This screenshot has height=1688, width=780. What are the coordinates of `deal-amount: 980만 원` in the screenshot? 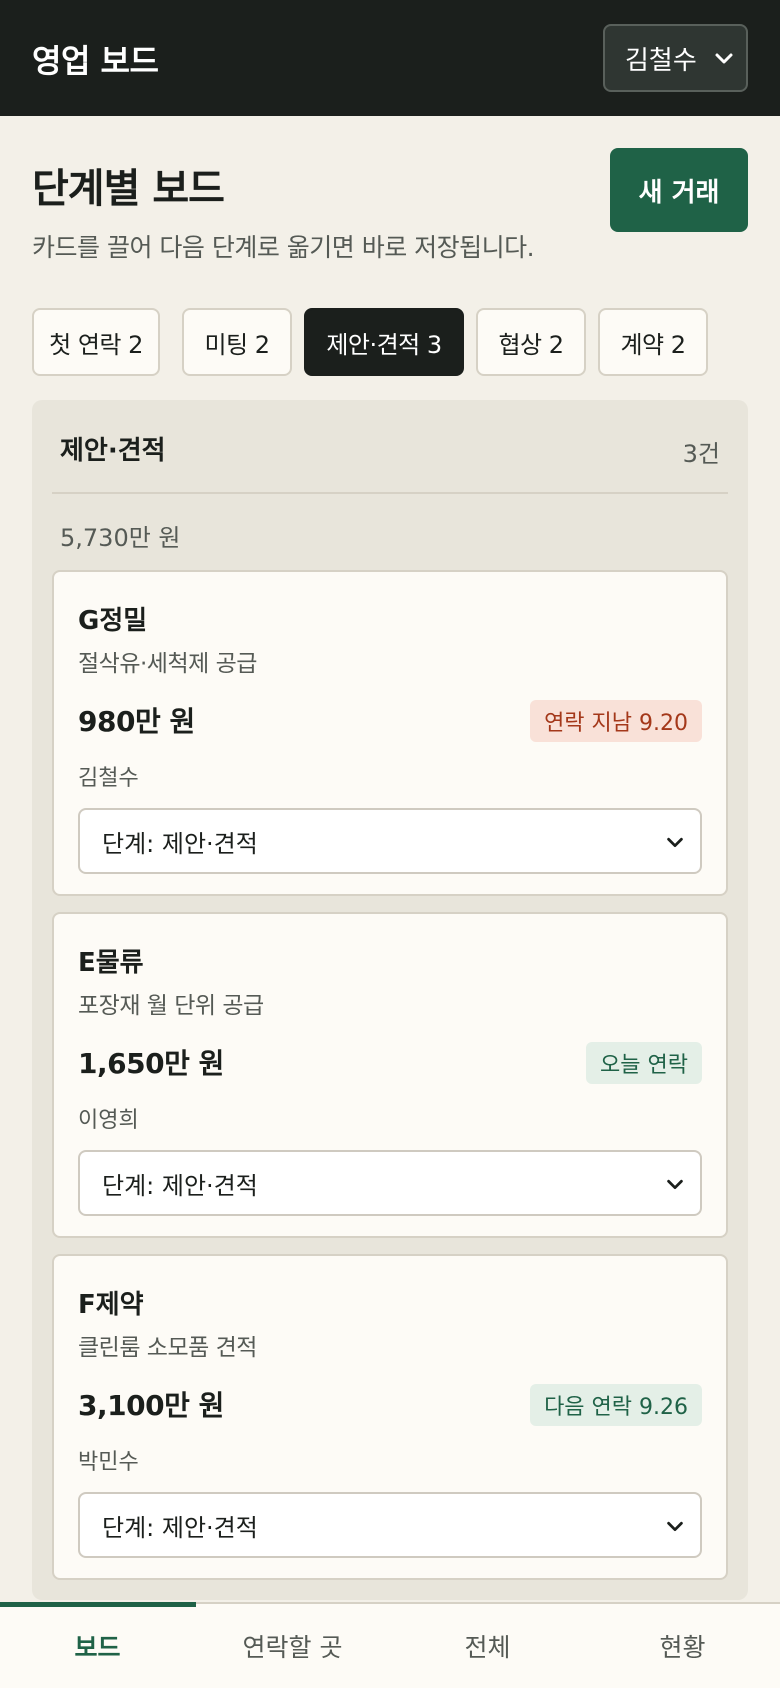 It's located at (136, 721).